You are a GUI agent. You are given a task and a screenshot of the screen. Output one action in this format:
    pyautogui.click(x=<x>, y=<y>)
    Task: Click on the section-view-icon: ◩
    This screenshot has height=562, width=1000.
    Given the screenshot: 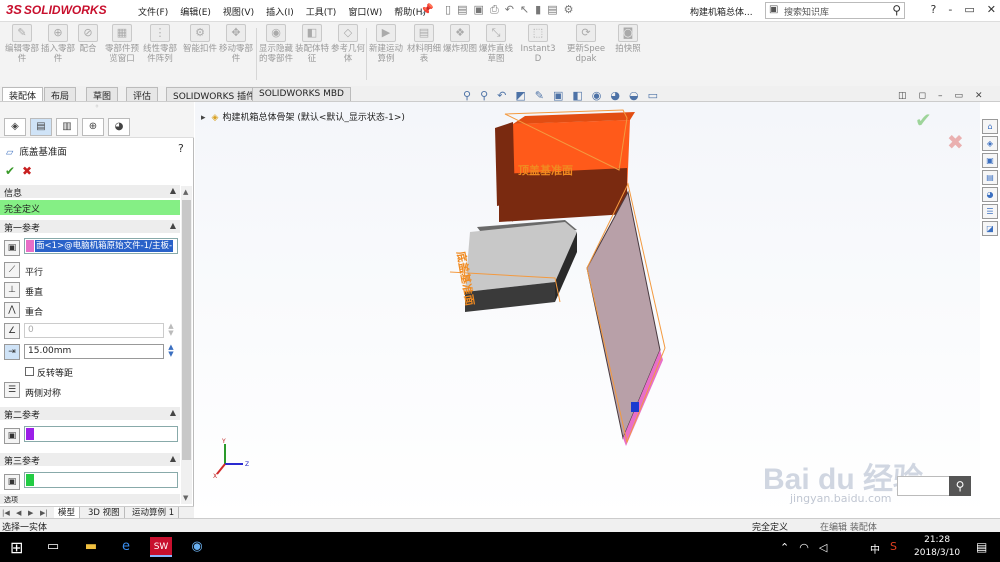 What is the action you would take?
    pyautogui.click(x=520, y=95)
    